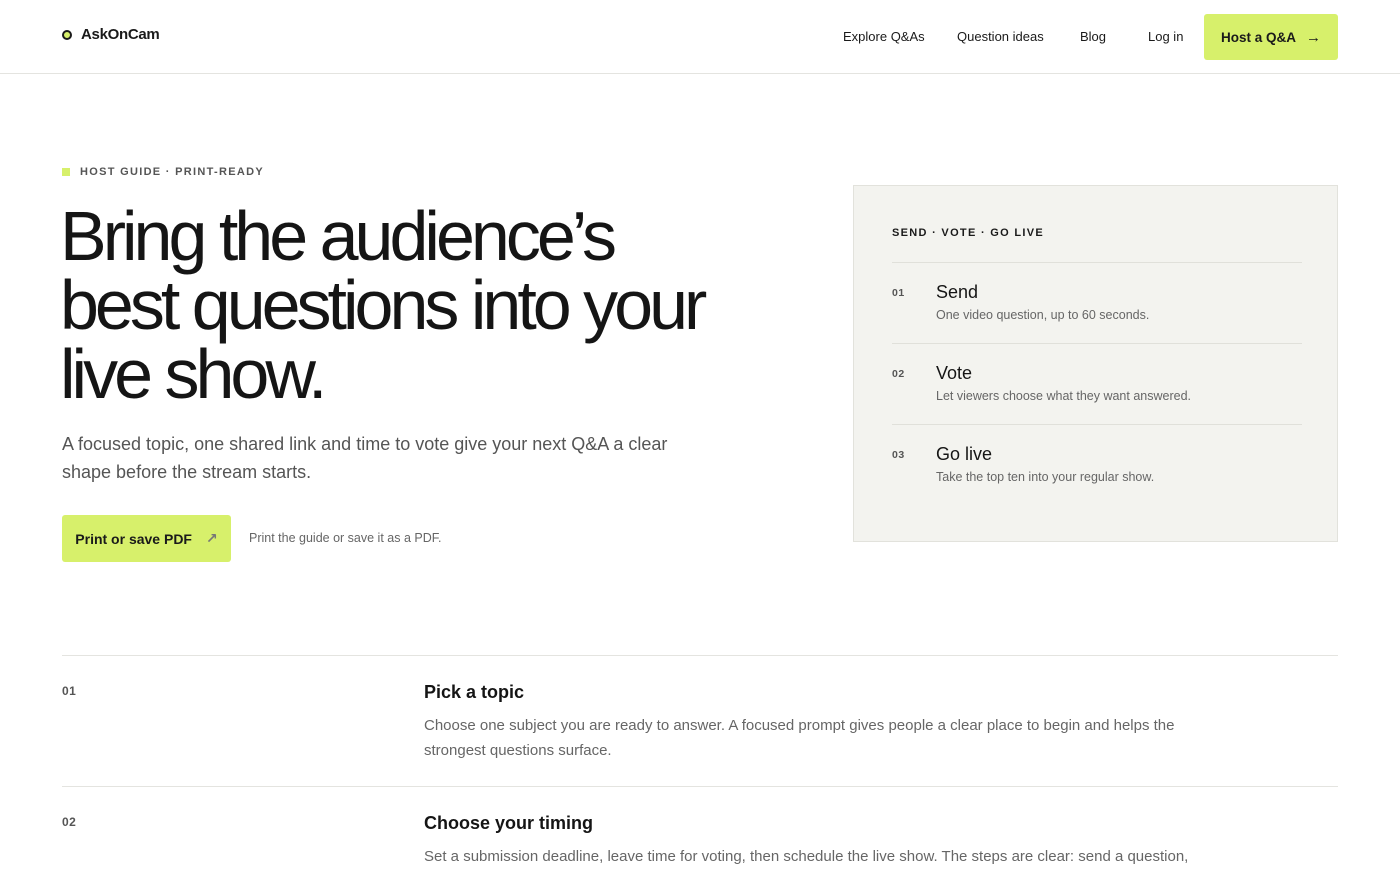  What do you see at coordinates (957, 292) in the screenshot?
I see `step-title: Send` at bounding box center [957, 292].